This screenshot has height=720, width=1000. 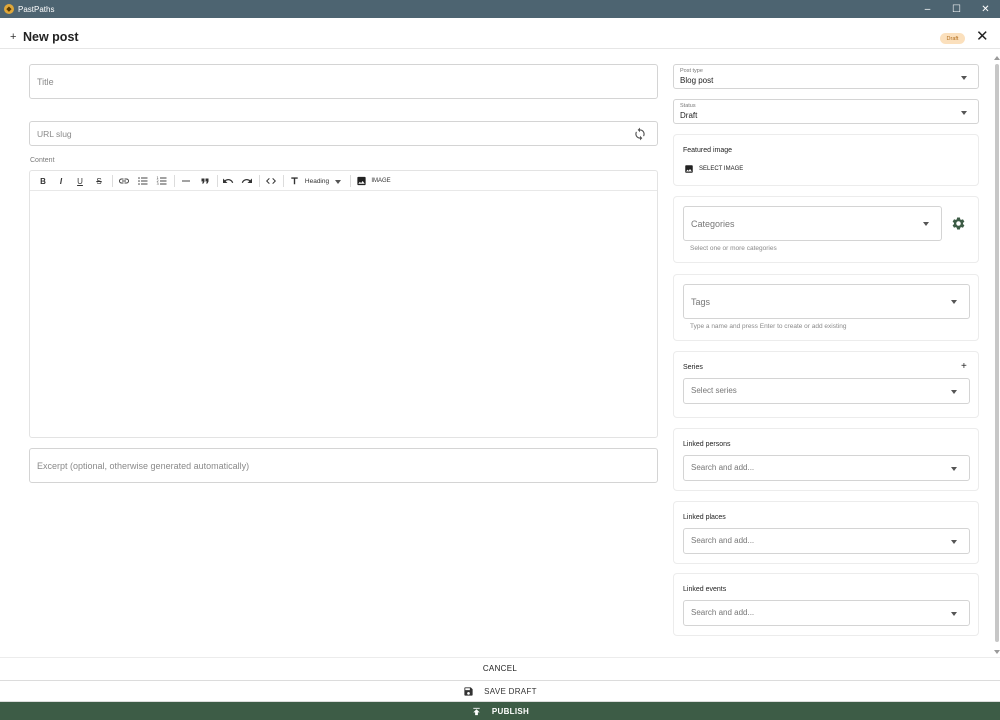 What do you see at coordinates (343, 181) in the screenshot?
I see `editor-toolbar: B I U S 123 Heading IMAGE` at bounding box center [343, 181].